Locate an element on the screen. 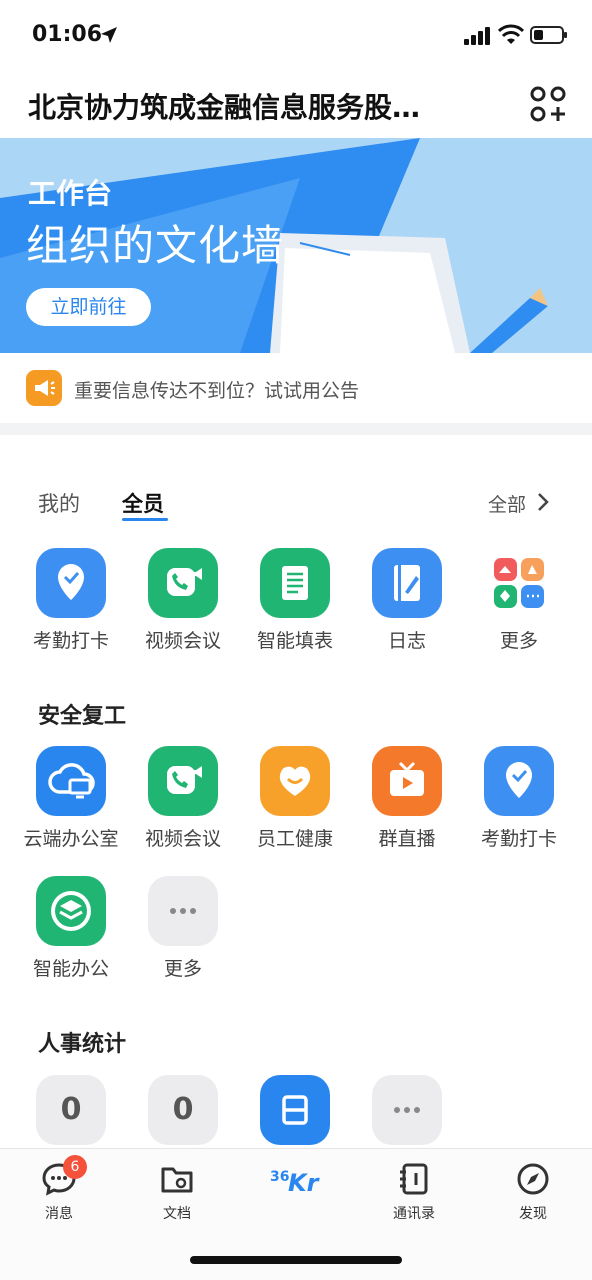 This screenshot has height=1280, width=592. home-indicator is located at coordinates (296, 1260).